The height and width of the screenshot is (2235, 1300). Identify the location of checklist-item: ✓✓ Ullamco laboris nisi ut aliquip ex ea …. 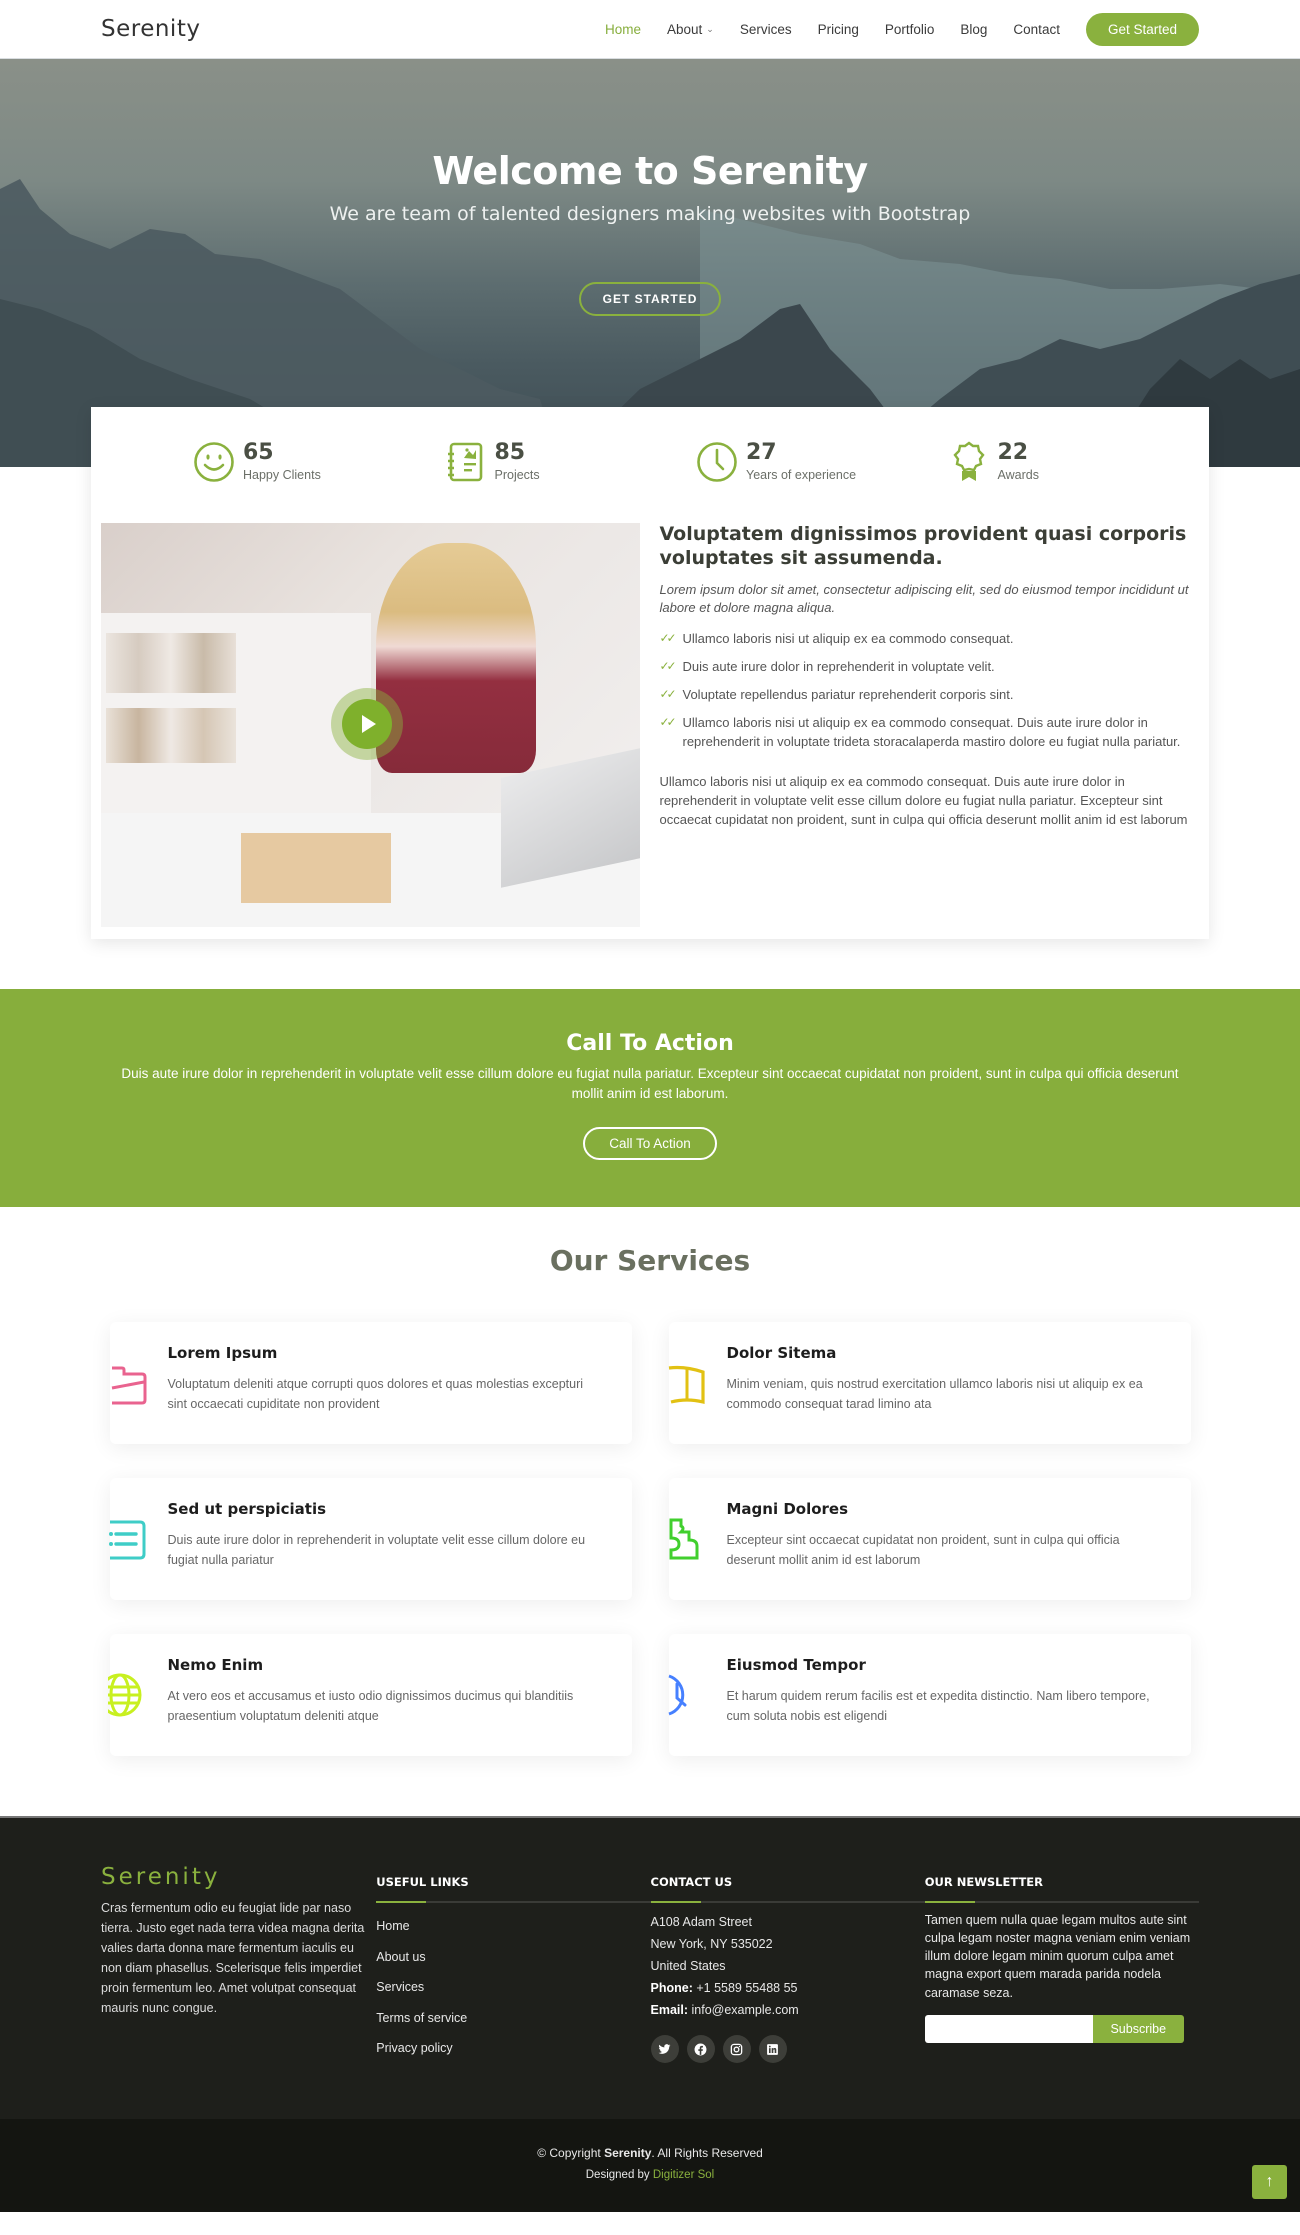
(930, 733).